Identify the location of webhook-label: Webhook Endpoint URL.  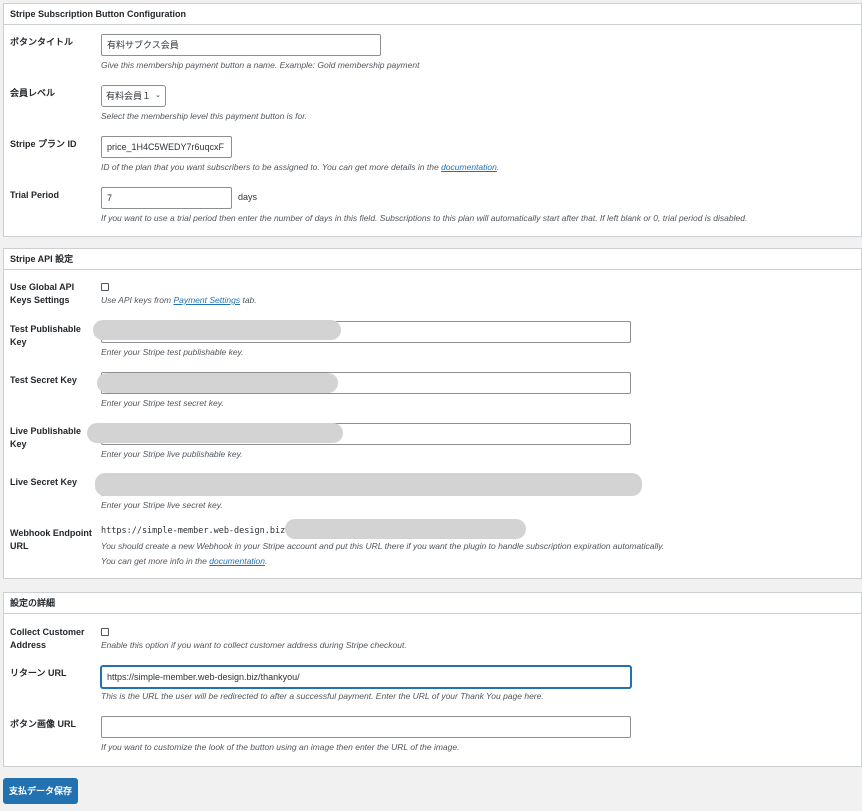
(51, 539).